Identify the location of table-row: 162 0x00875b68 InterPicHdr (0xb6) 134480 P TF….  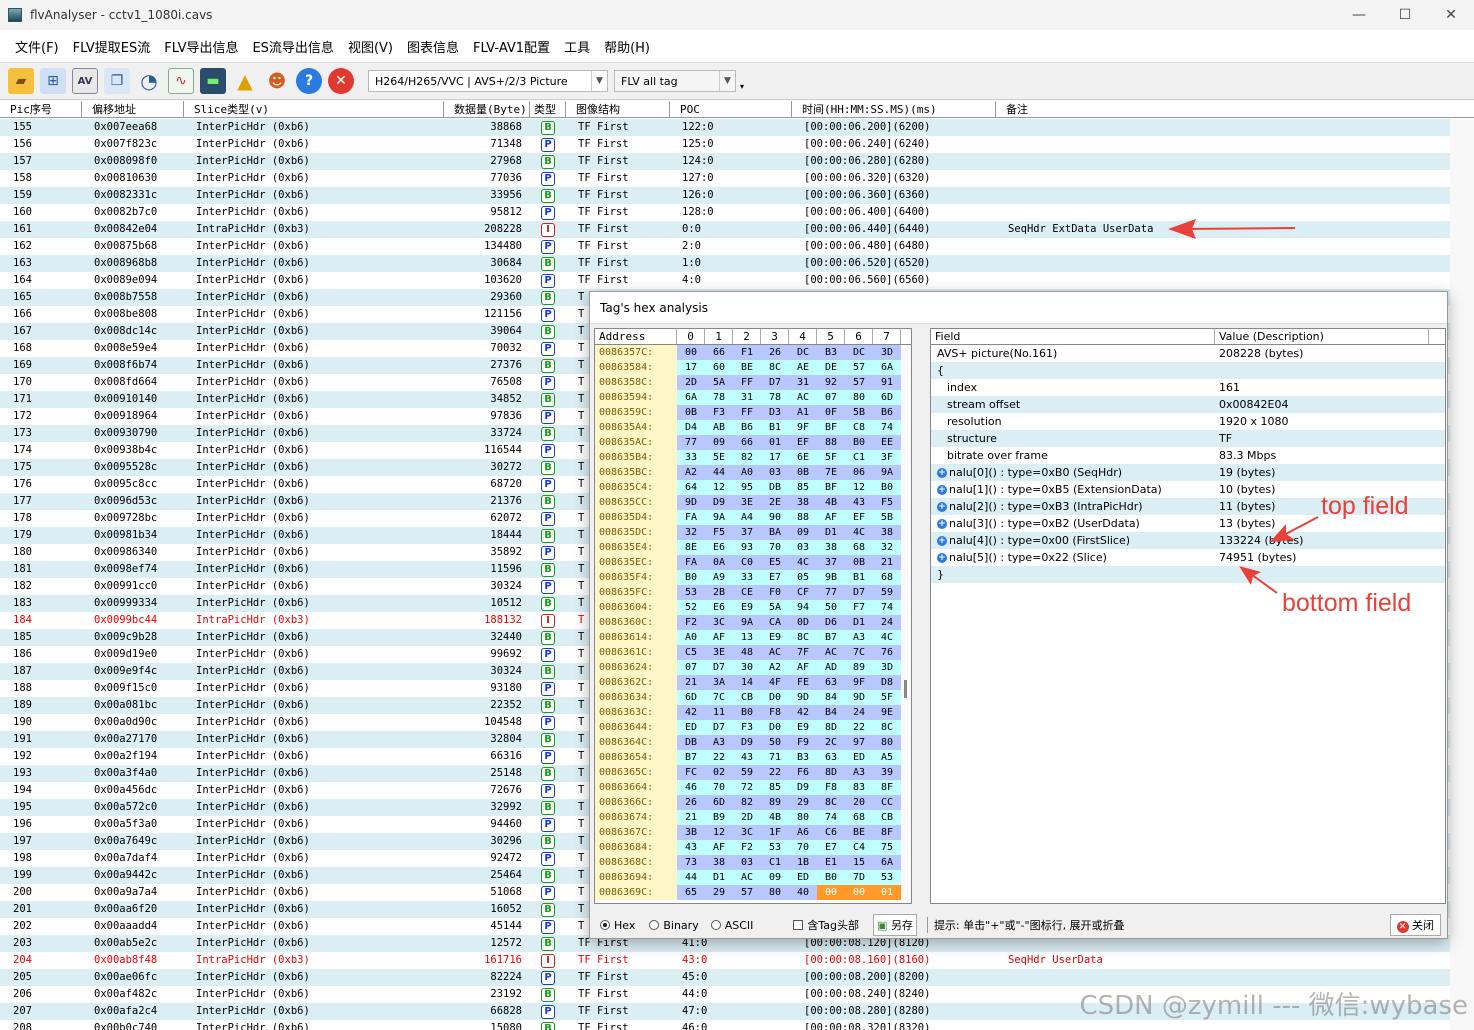
(725, 246).